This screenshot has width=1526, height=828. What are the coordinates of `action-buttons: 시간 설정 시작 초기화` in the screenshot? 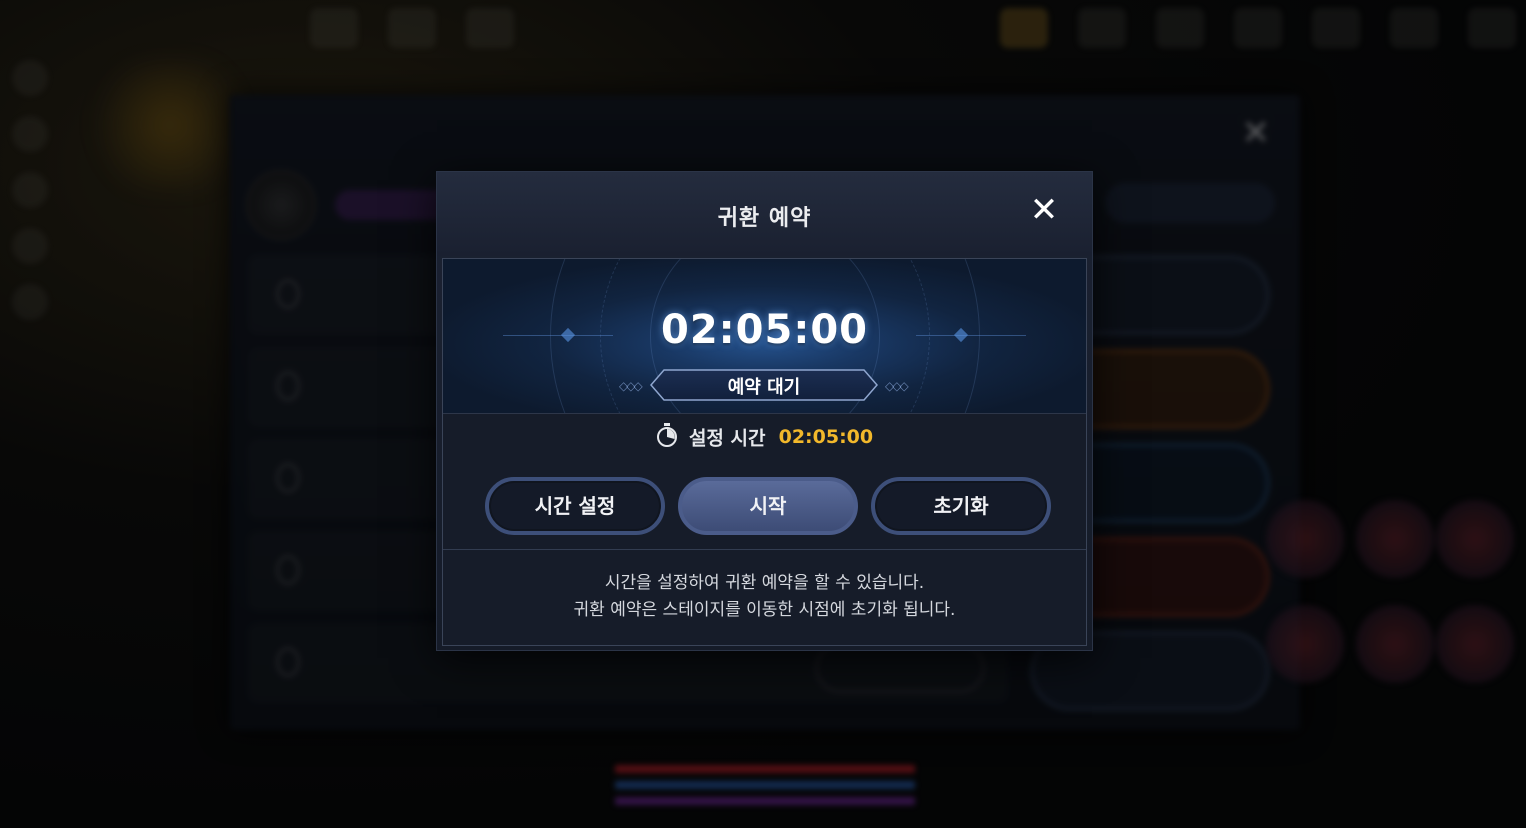 It's located at (764, 506).